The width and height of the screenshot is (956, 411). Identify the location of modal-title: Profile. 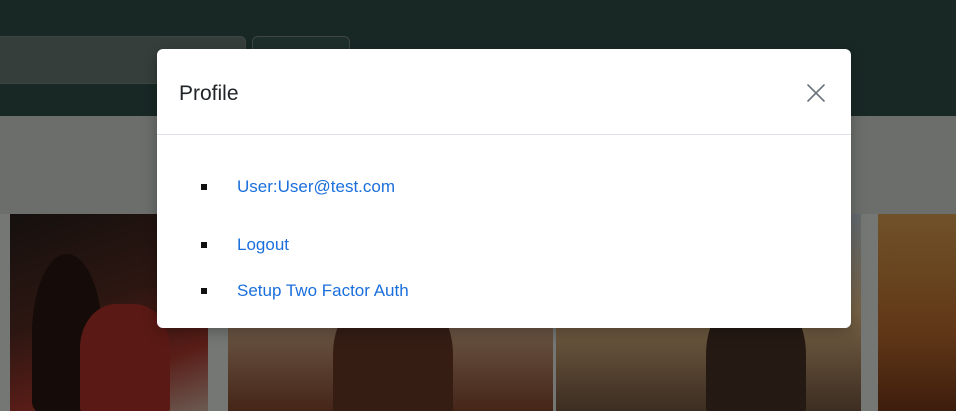
(209, 93).